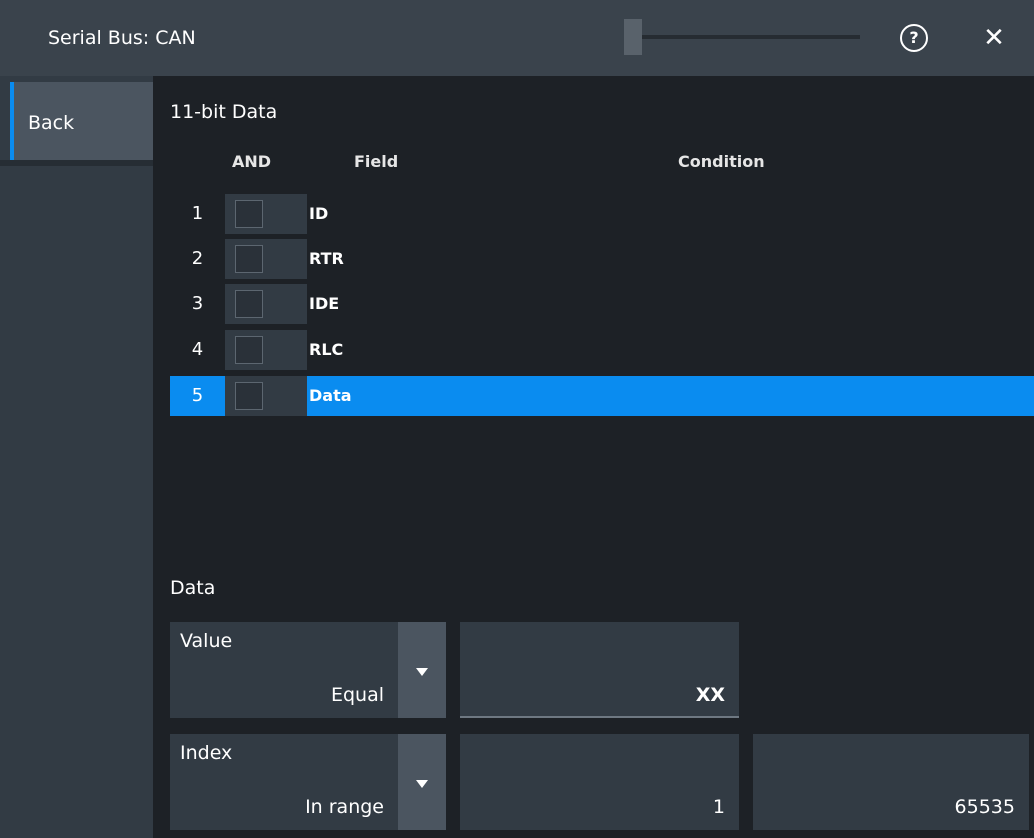  Describe the element at coordinates (284, 670) in the screenshot. I see `value-selector: Value Equal` at that location.